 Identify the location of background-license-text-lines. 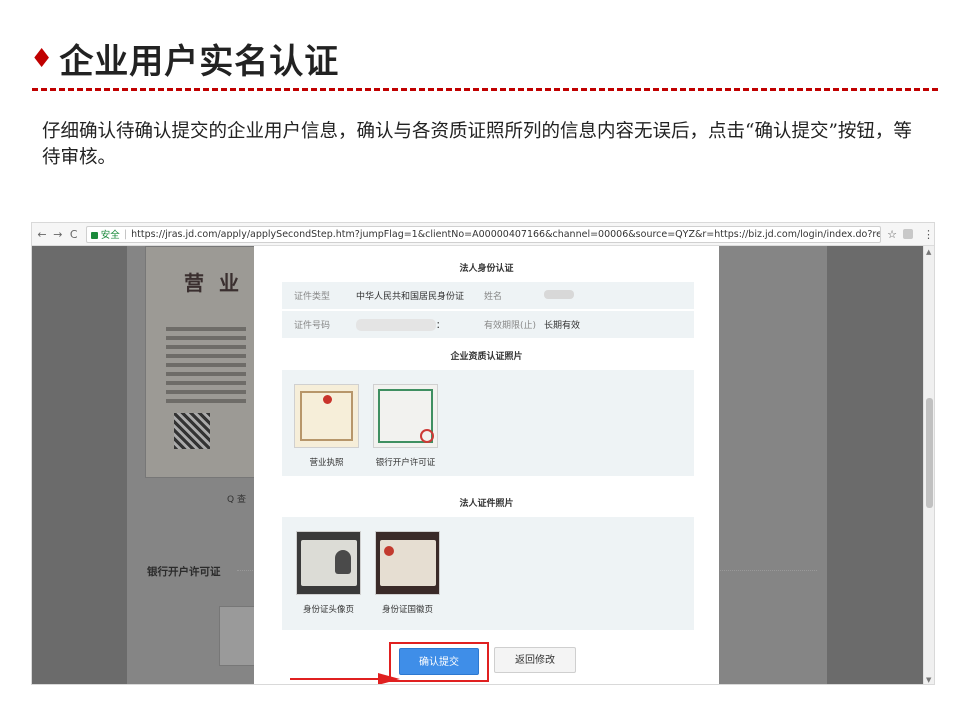
(206, 367).